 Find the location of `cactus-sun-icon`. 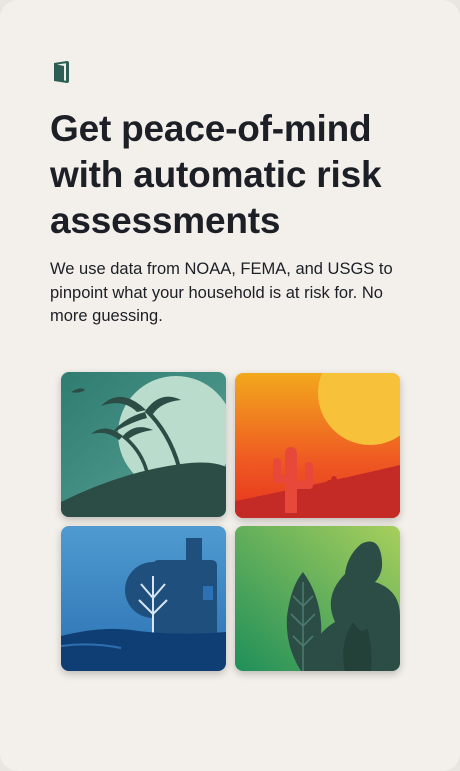

cactus-sun-icon is located at coordinates (317, 445).